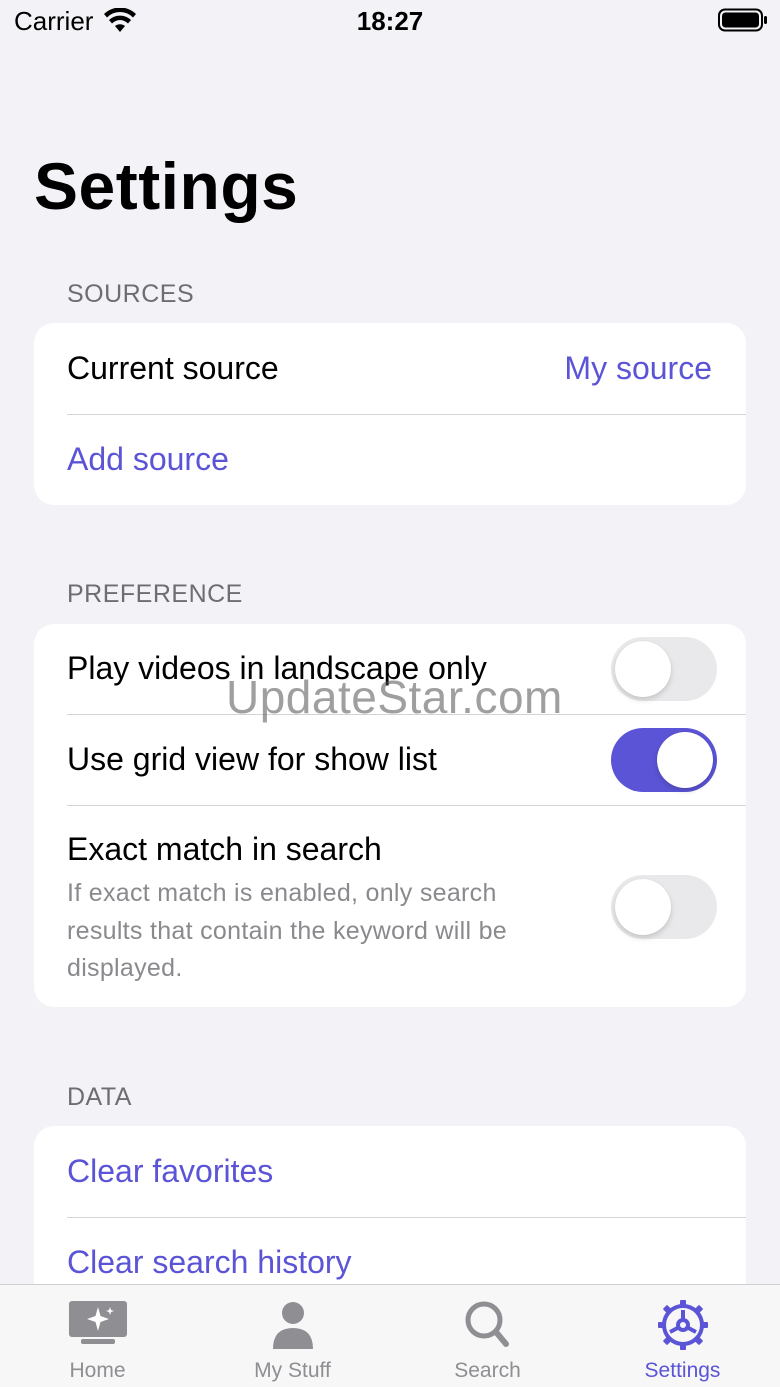  Describe the element at coordinates (173, 368) in the screenshot. I see `current-source-label: Current source` at that location.